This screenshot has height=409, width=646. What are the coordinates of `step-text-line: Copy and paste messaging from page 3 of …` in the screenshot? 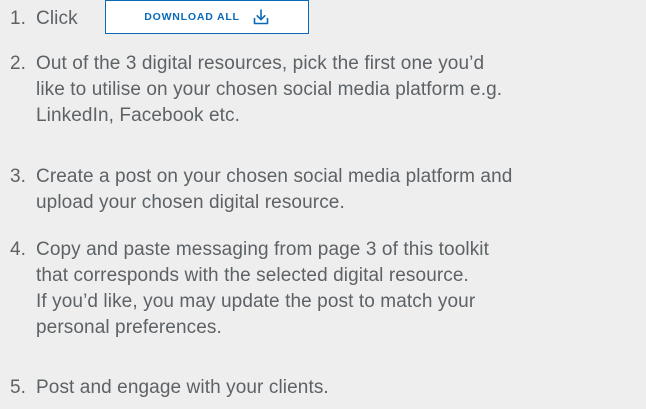 It's located at (263, 249).